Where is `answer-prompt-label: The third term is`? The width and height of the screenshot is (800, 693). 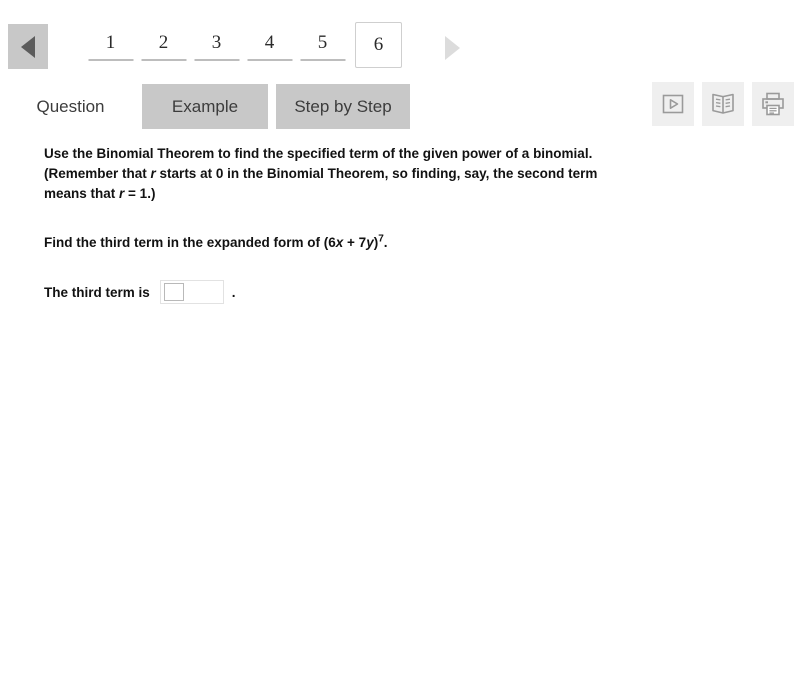 answer-prompt-label: The third term is is located at coordinates (97, 292).